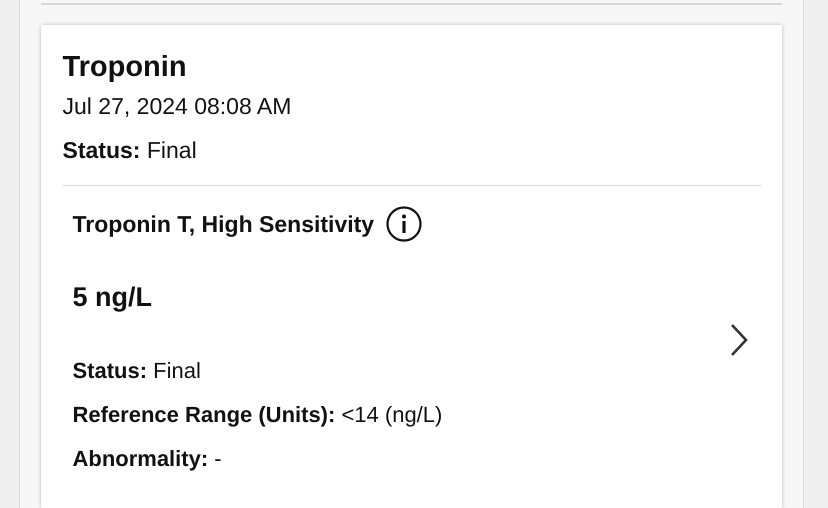  Describe the element at coordinates (112, 297) in the screenshot. I see `test-value: 5 ng/L` at that location.